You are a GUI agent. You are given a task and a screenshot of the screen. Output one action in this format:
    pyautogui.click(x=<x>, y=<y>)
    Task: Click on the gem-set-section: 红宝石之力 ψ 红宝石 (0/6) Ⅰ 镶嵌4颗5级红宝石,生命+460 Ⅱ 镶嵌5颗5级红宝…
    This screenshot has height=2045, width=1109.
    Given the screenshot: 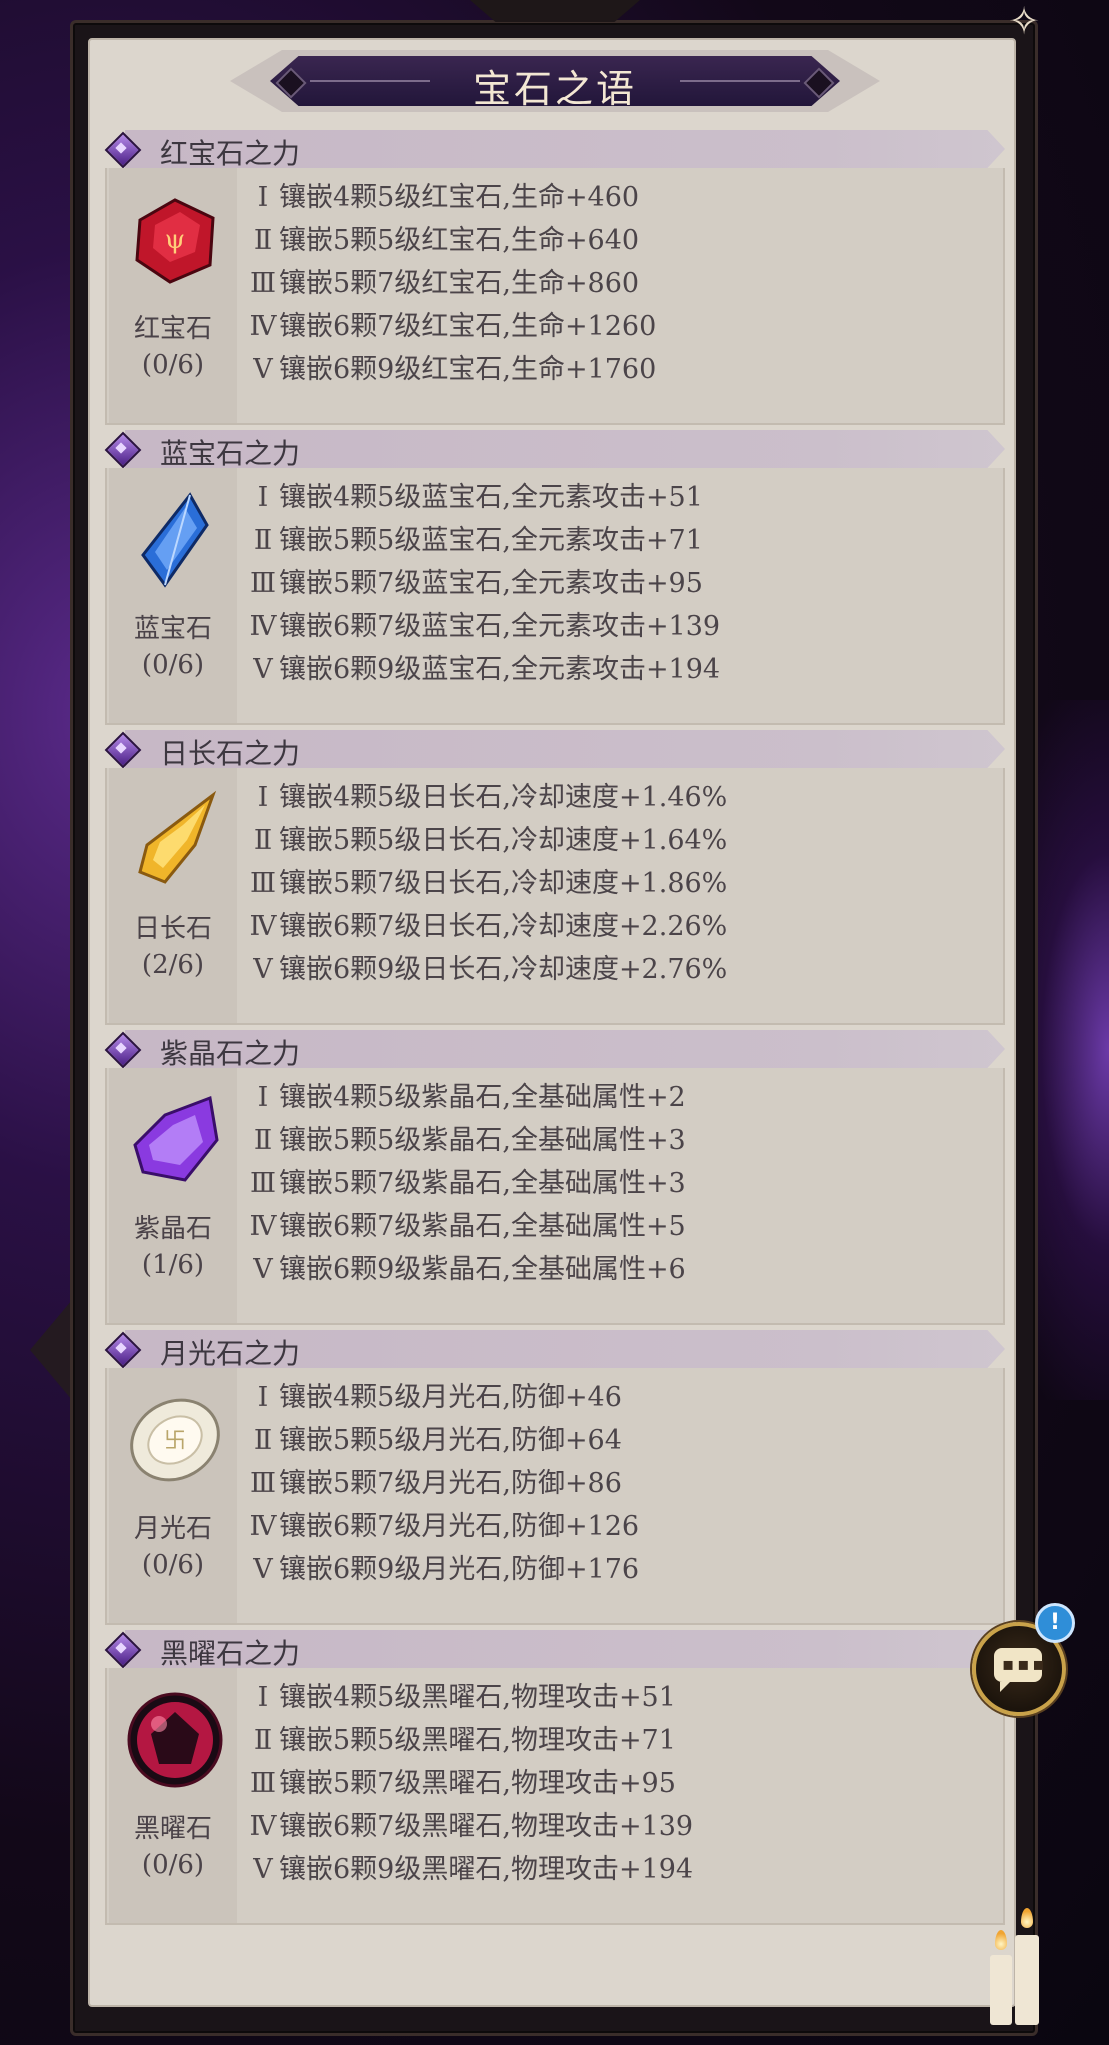 What is the action you would take?
    pyautogui.click(x=555, y=277)
    